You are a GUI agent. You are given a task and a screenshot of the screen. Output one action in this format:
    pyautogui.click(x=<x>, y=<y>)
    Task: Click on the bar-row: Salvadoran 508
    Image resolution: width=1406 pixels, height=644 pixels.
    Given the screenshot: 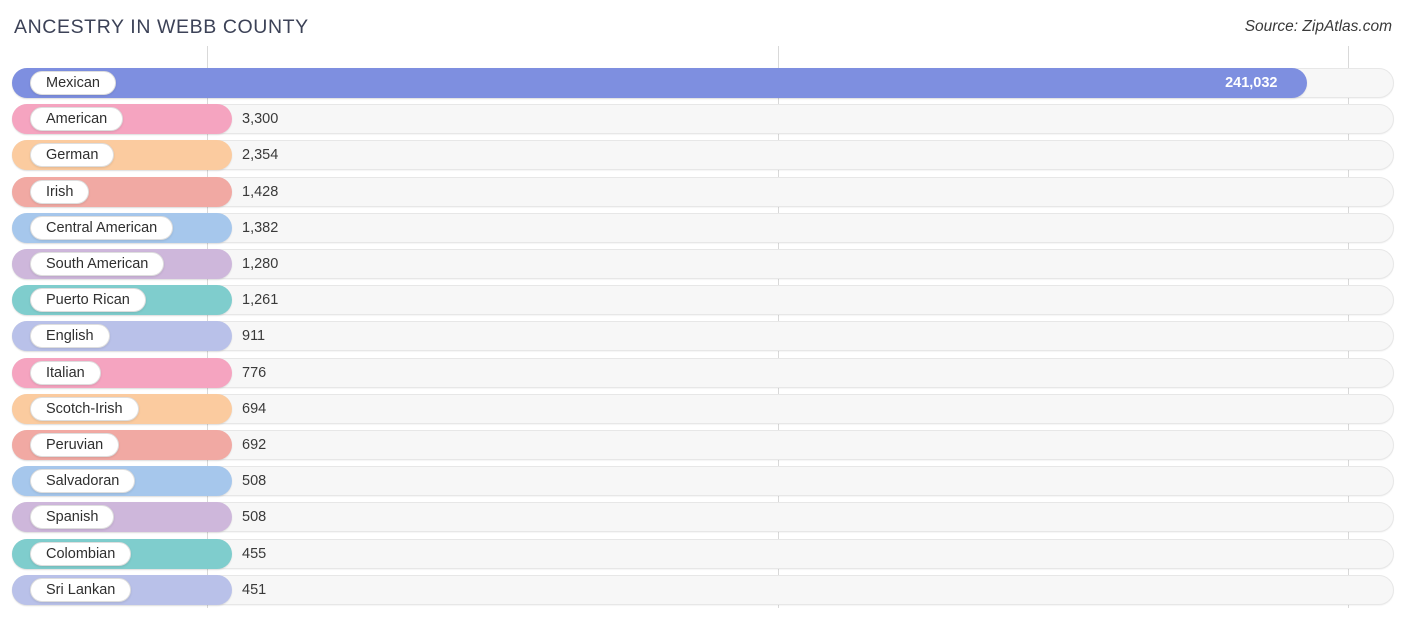 What is the action you would take?
    pyautogui.click(x=703, y=481)
    